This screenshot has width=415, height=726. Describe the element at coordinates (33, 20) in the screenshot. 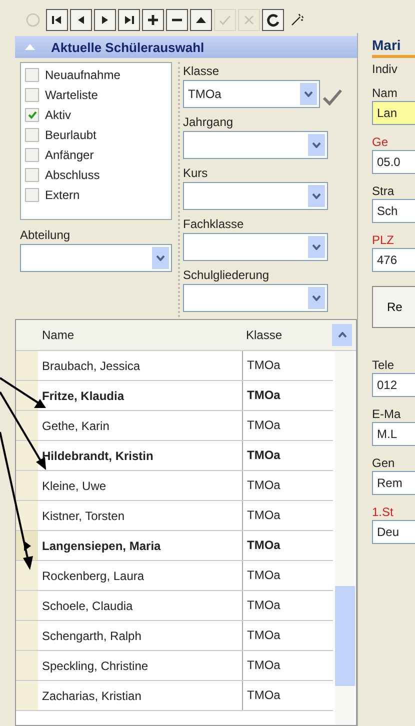

I see `circle-icon` at that location.